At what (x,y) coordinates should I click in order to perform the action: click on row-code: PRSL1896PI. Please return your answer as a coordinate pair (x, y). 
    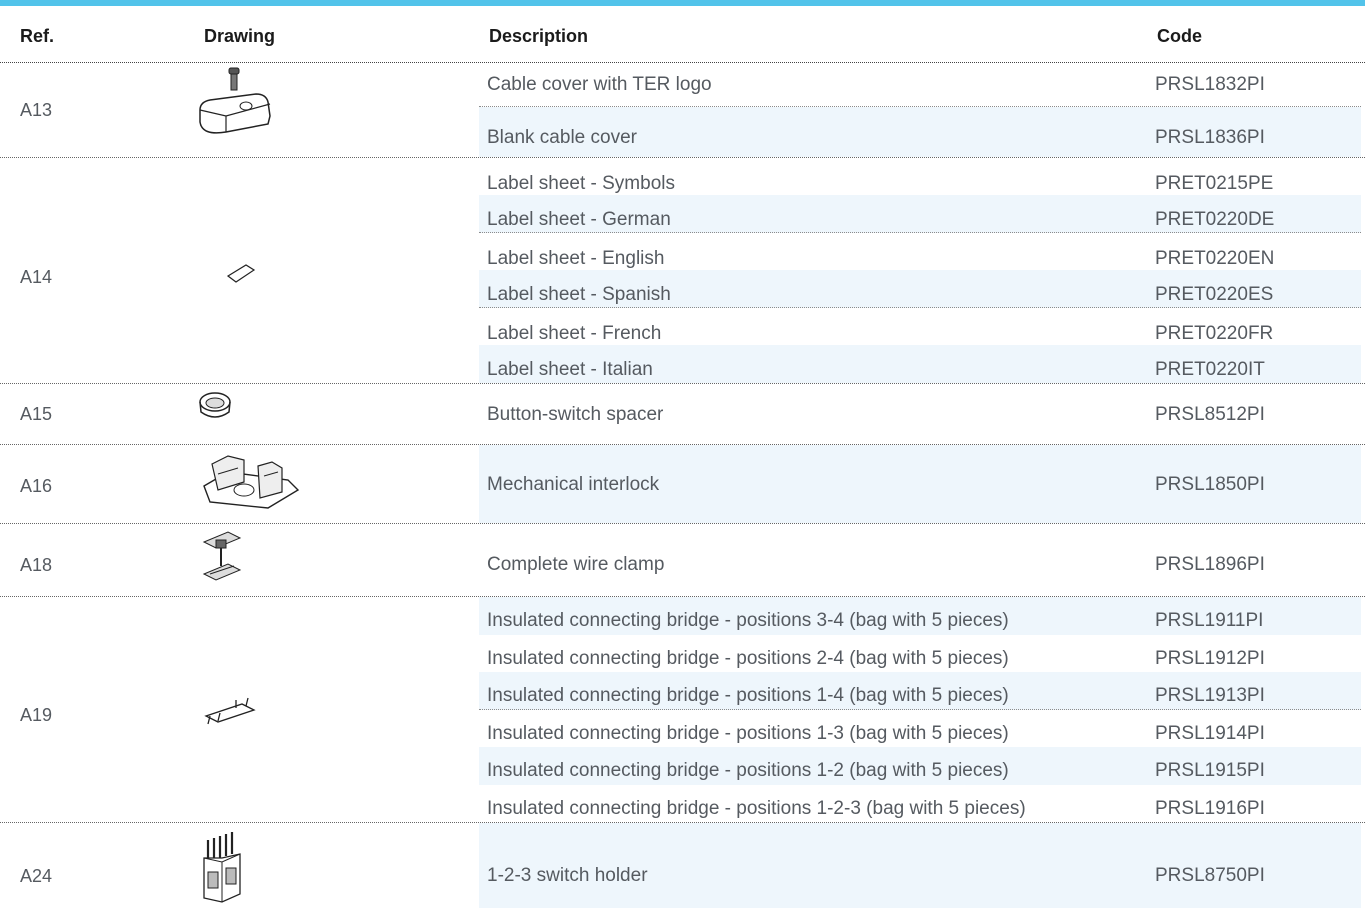
    Looking at the image, I should click on (1210, 564).